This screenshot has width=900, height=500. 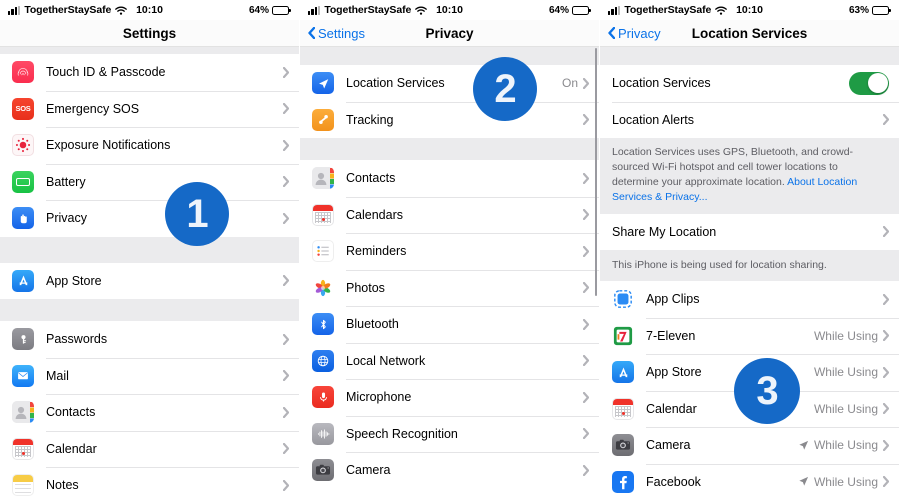 What do you see at coordinates (323, 397) in the screenshot?
I see `microphone-icon` at bounding box center [323, 397].